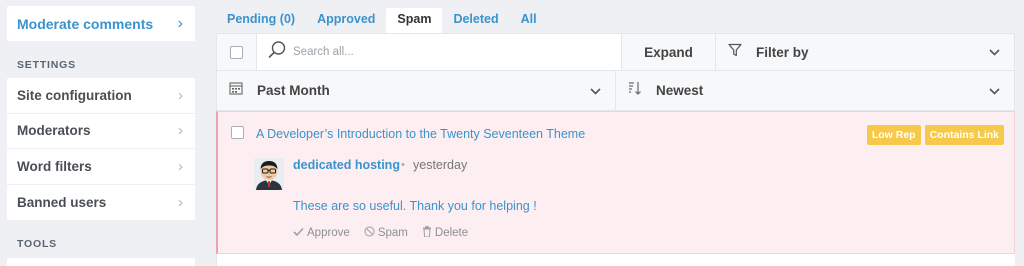  What do you see at coordinates (369, 233) in the screenshot?
I see `spam-icon` at bounding box center [369, 233].